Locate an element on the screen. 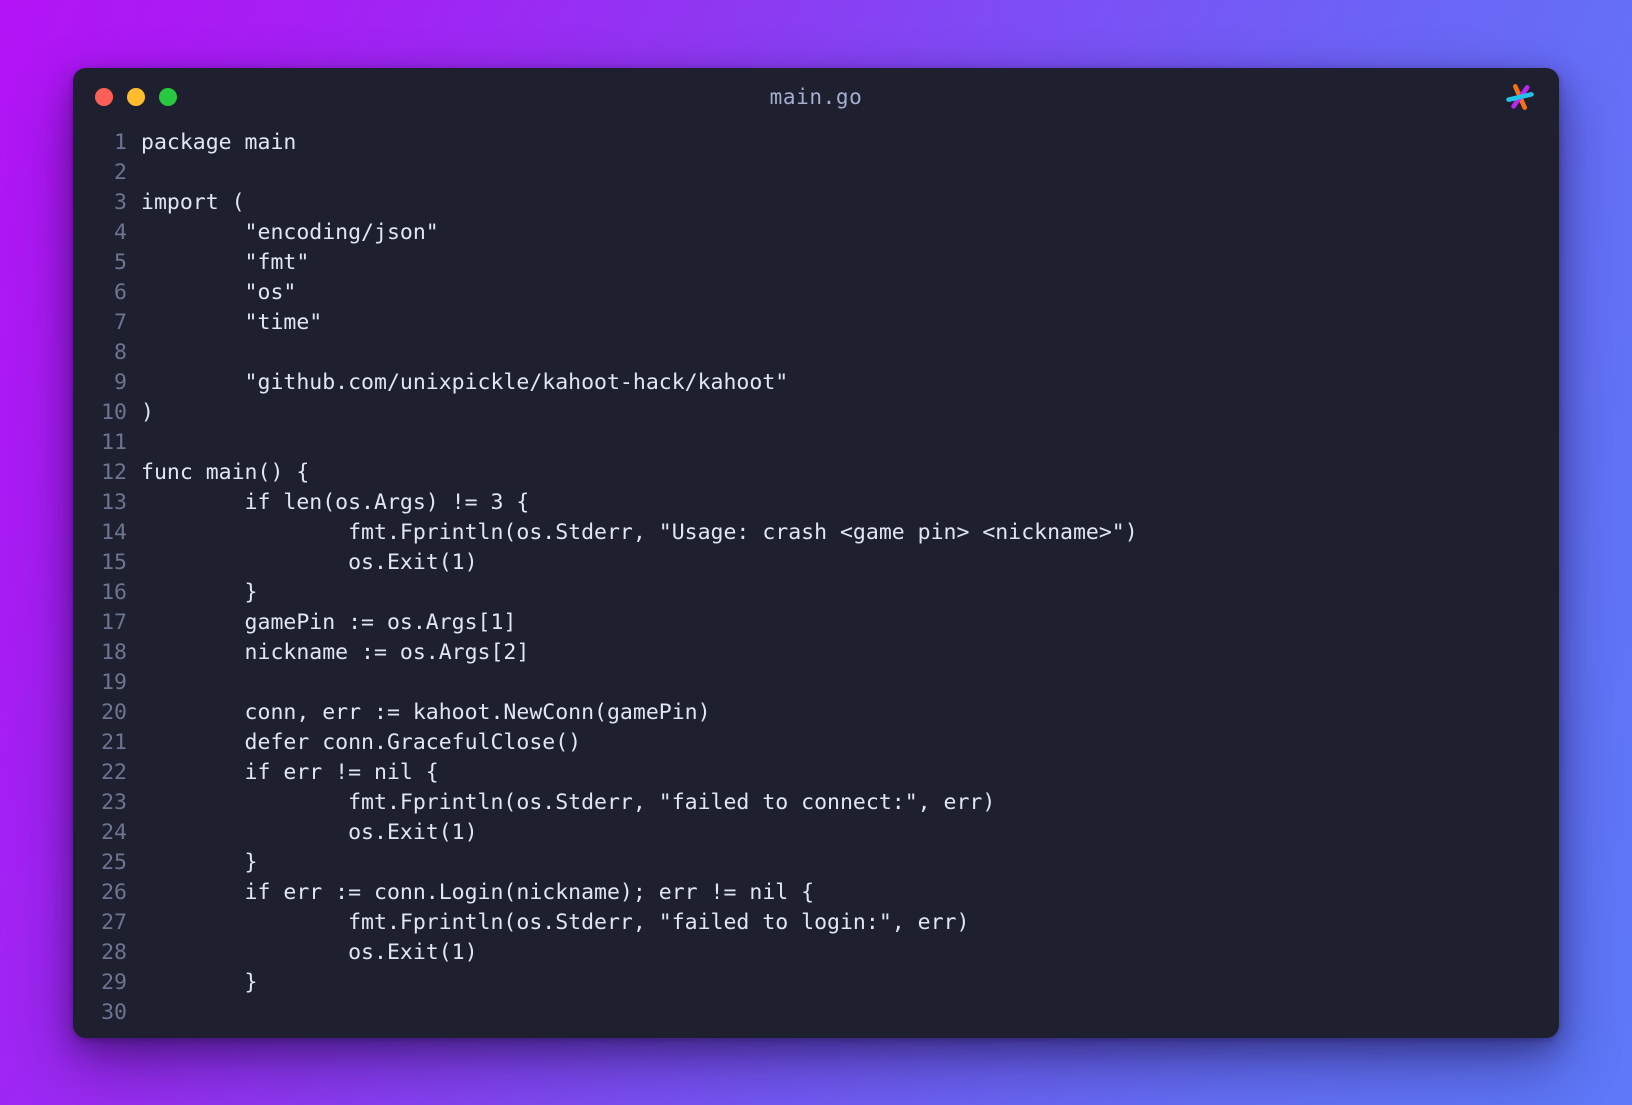  line-number: 30 is located at coordinates (114, 1012).